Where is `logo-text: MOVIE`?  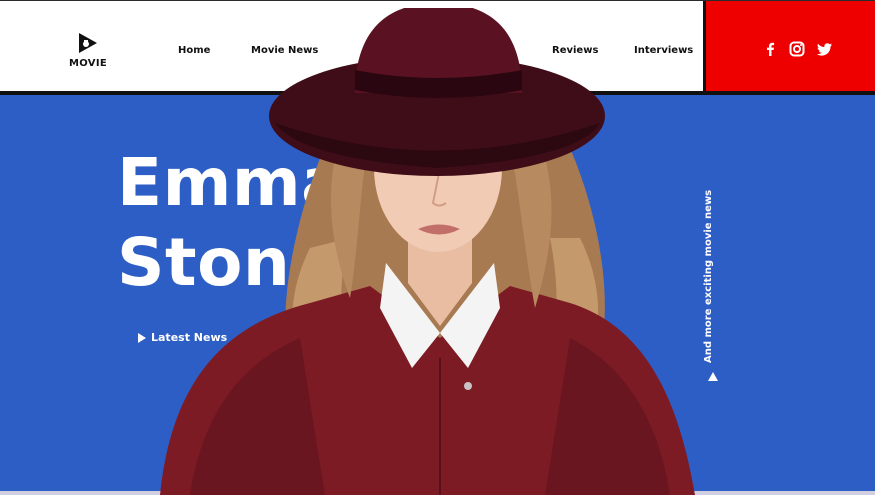
logo-text: MOVIE is located at coordinates (88, 63).